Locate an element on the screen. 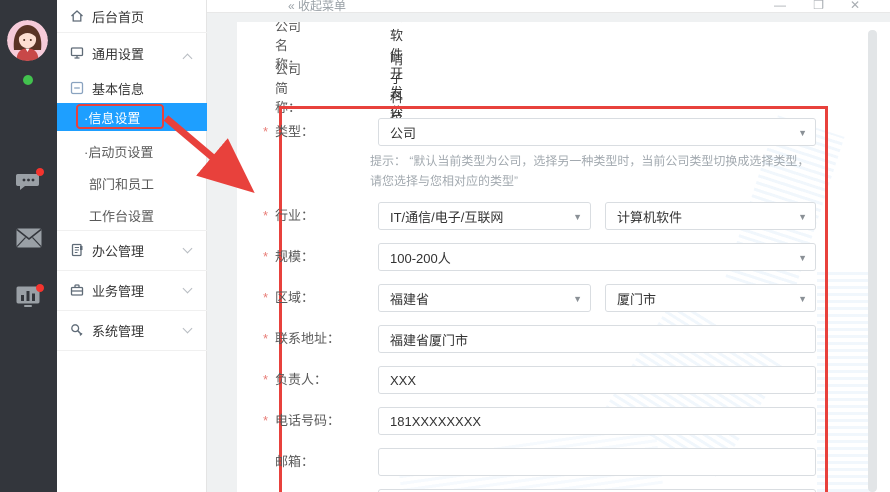 This screenshot has height=492, width=890. province-select: 福建省 ▼ is located at coordinates (484, 298).